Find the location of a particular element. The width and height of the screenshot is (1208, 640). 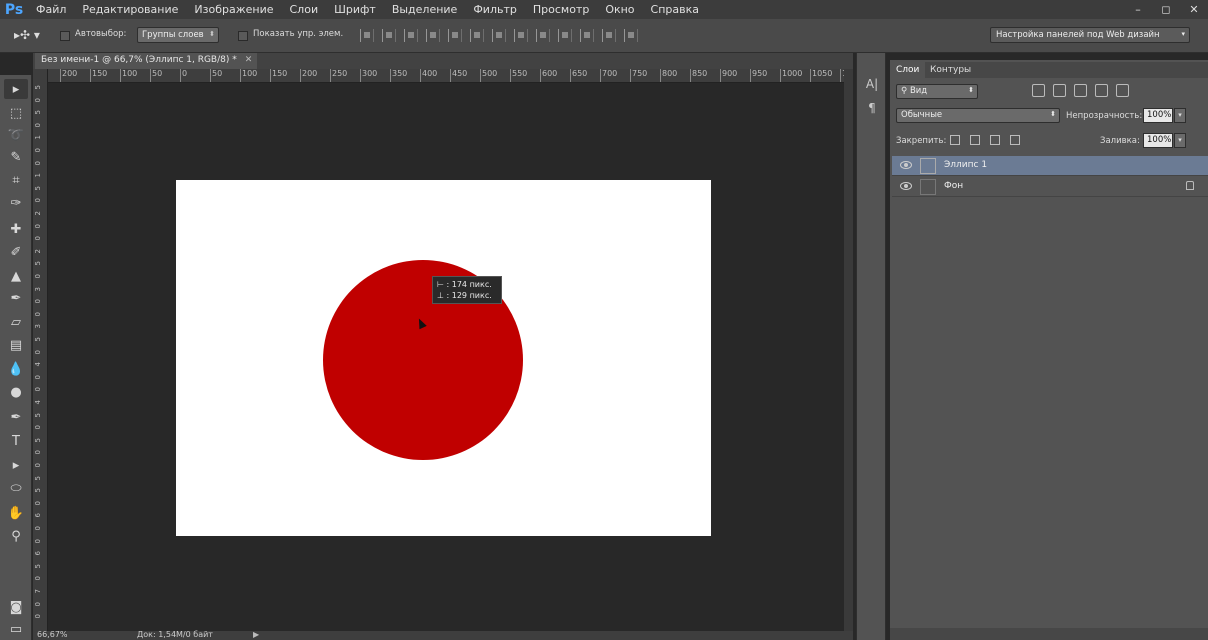

menu-window: Окно is located at coordinates (619, 9).